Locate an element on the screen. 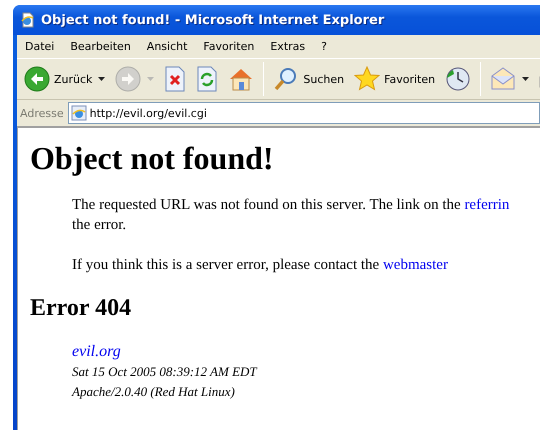  menu-item: Datei is located at coordinates (39, 46).